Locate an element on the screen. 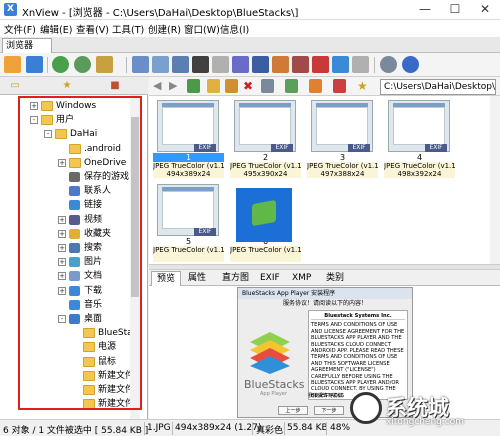 This screenshot has height=436, width=500. menu-tools: 工具(T) is located at coordinates (128, 29).